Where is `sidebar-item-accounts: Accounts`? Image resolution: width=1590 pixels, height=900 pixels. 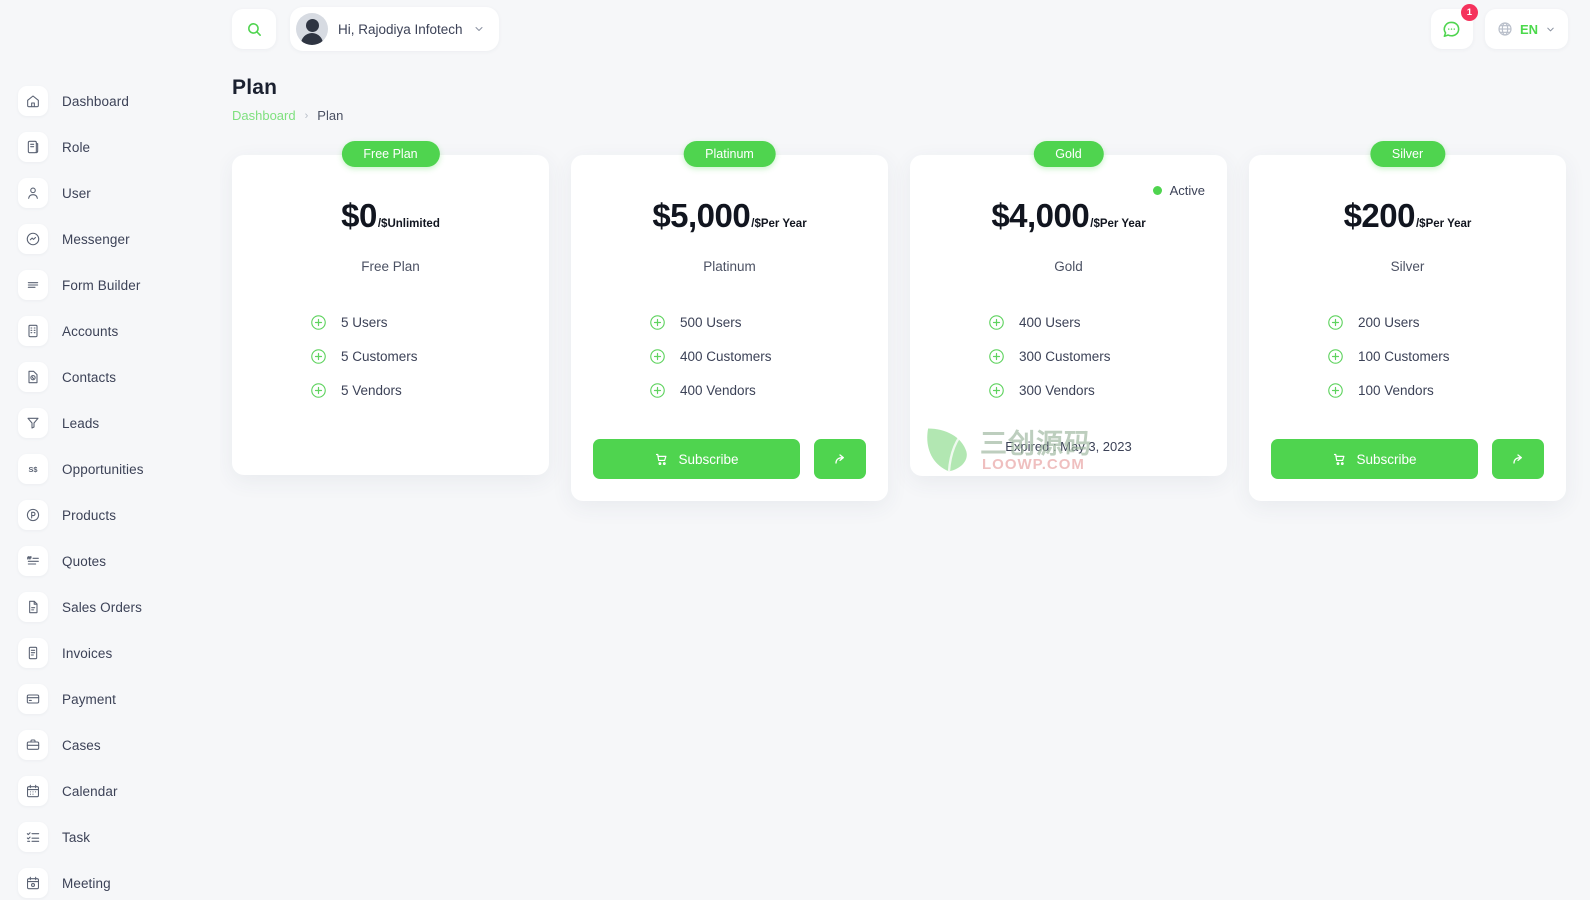 sidebar-item-accounts: Accounts is located at coordinates (110, 331).